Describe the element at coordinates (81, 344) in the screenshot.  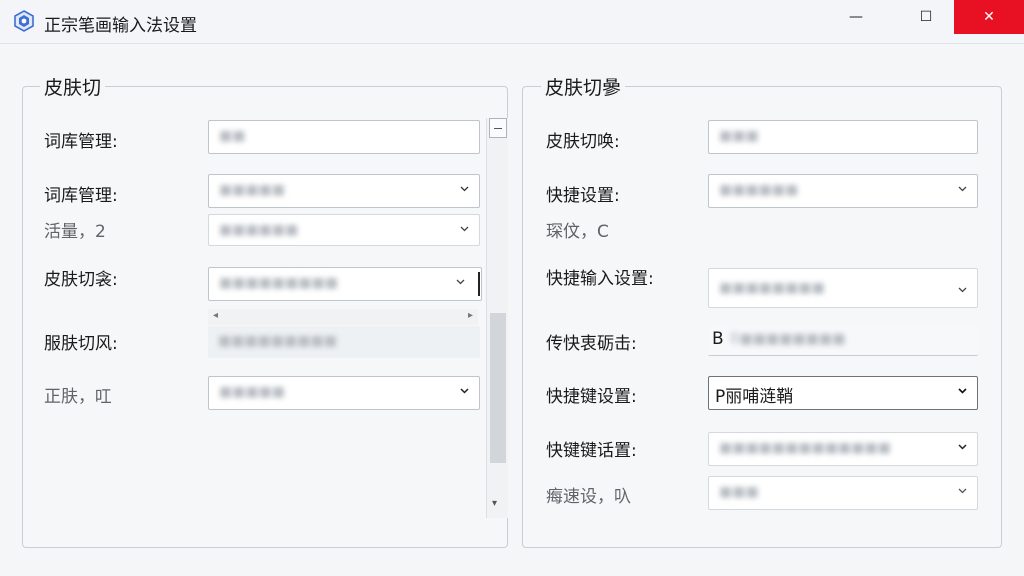
I see `left-label-5: 服肤切风:` at that location.